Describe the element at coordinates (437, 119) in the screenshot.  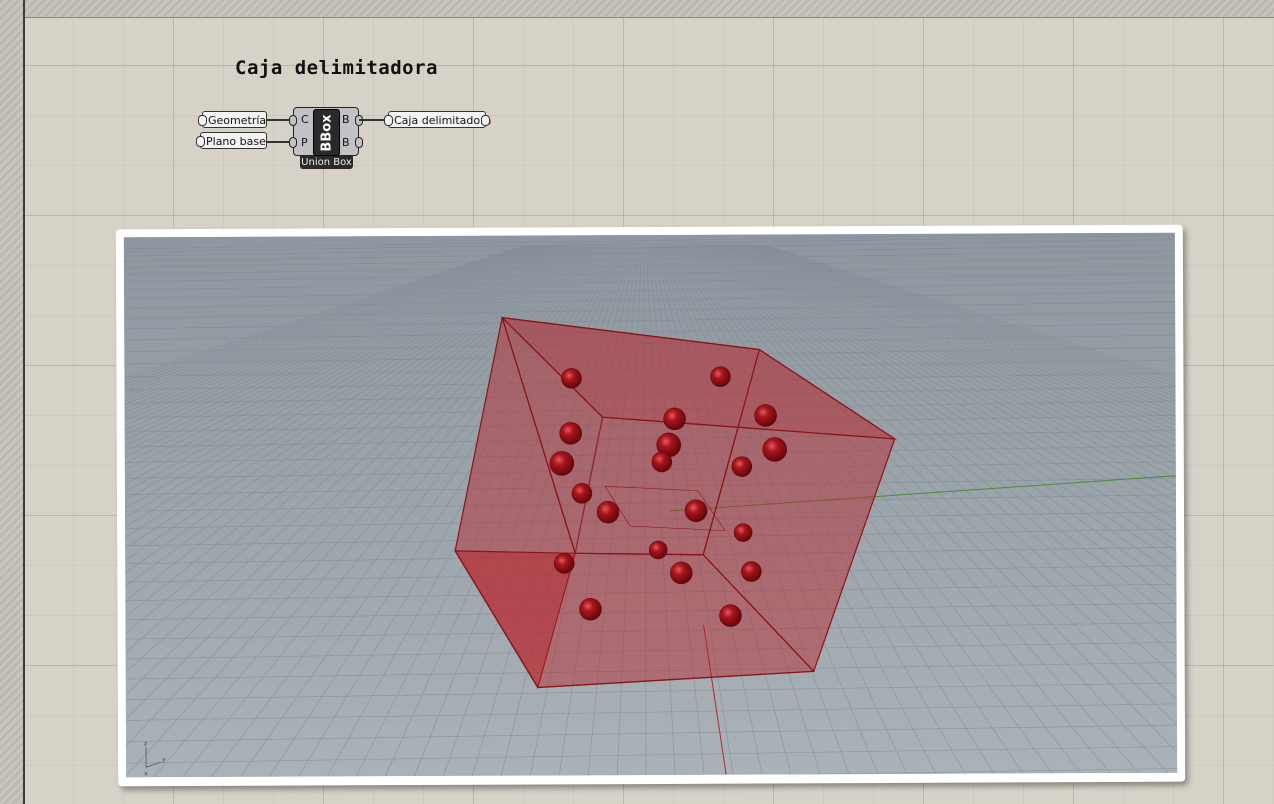
I see `param-caja-delimitadora: Caja delimitadora` at that location.